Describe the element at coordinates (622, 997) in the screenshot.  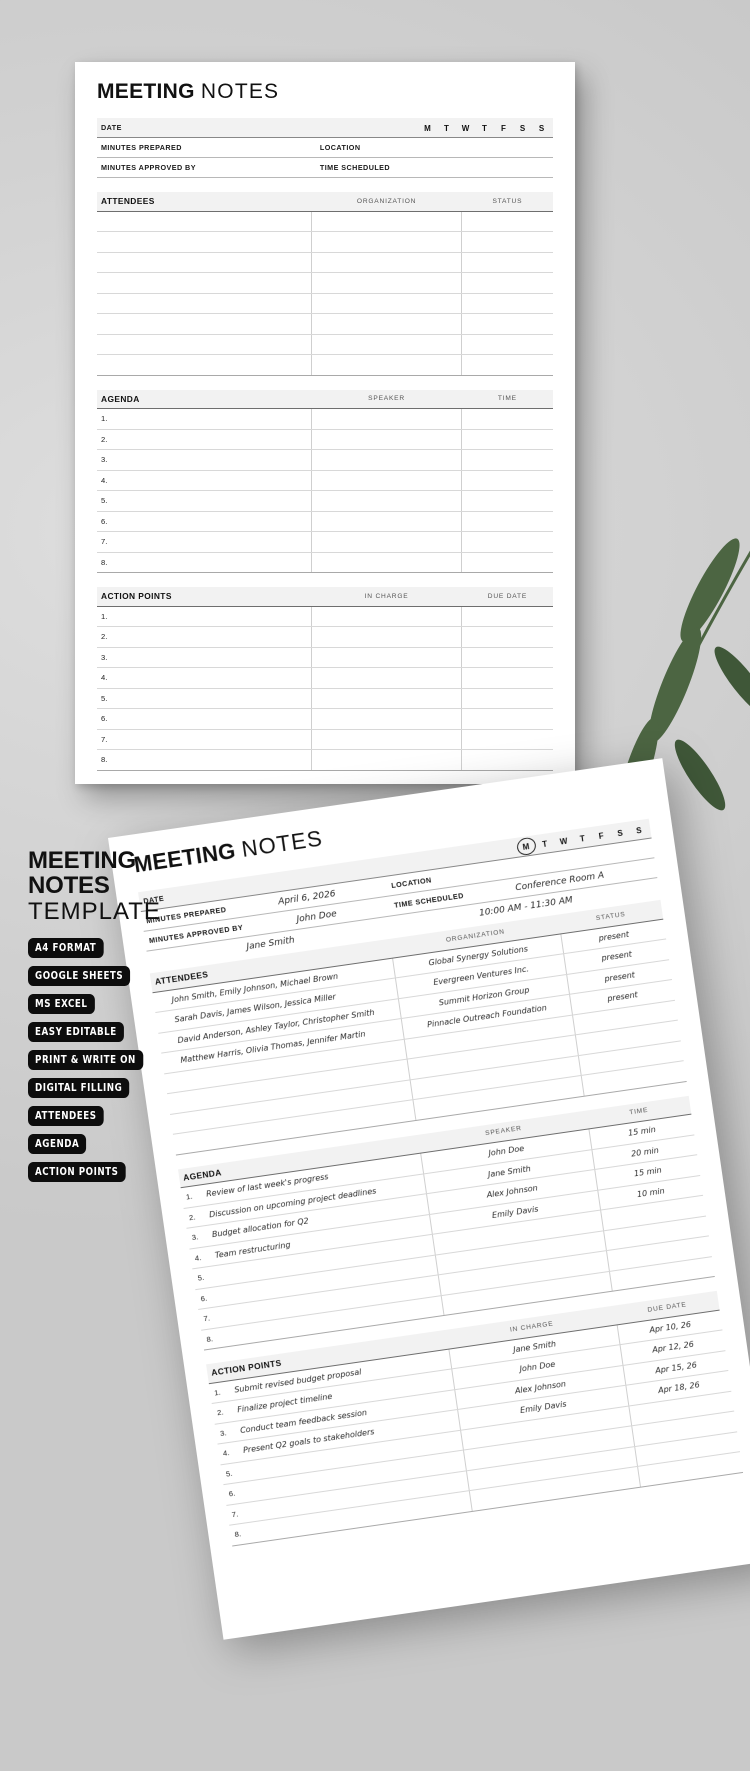
I see `row-third-text: present` at that location.